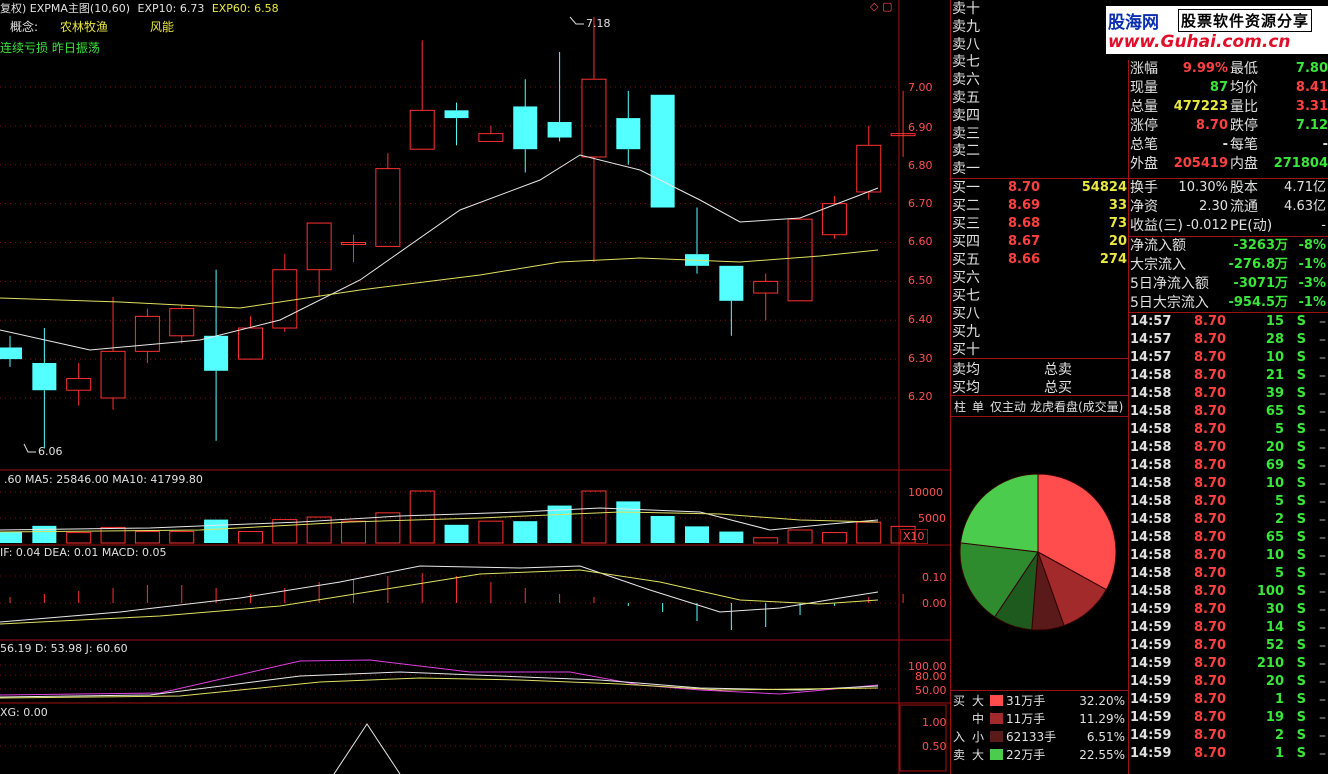  Describe the element at coordinates (1144, 88) in the screenshot. I see `quote-label: 现量` at that location.